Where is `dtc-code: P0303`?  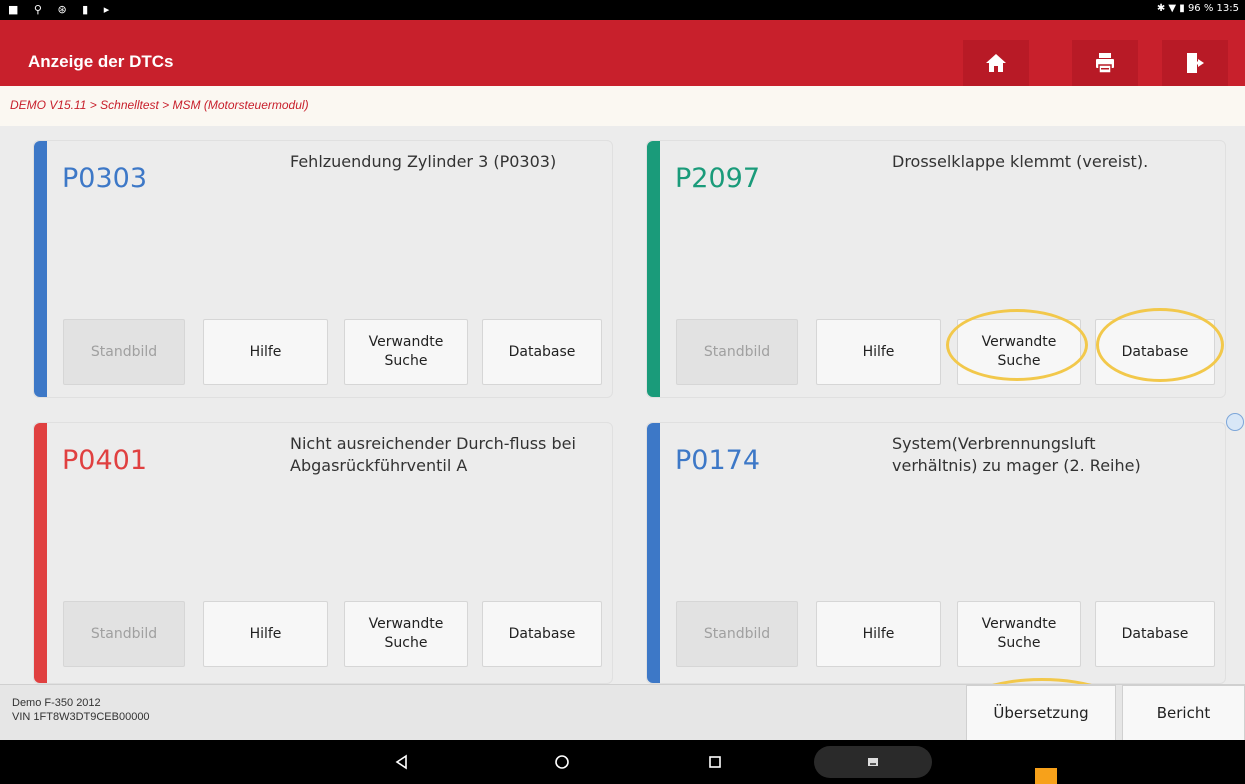
dtc-code: P0303 is located at coordinates (104, 178).